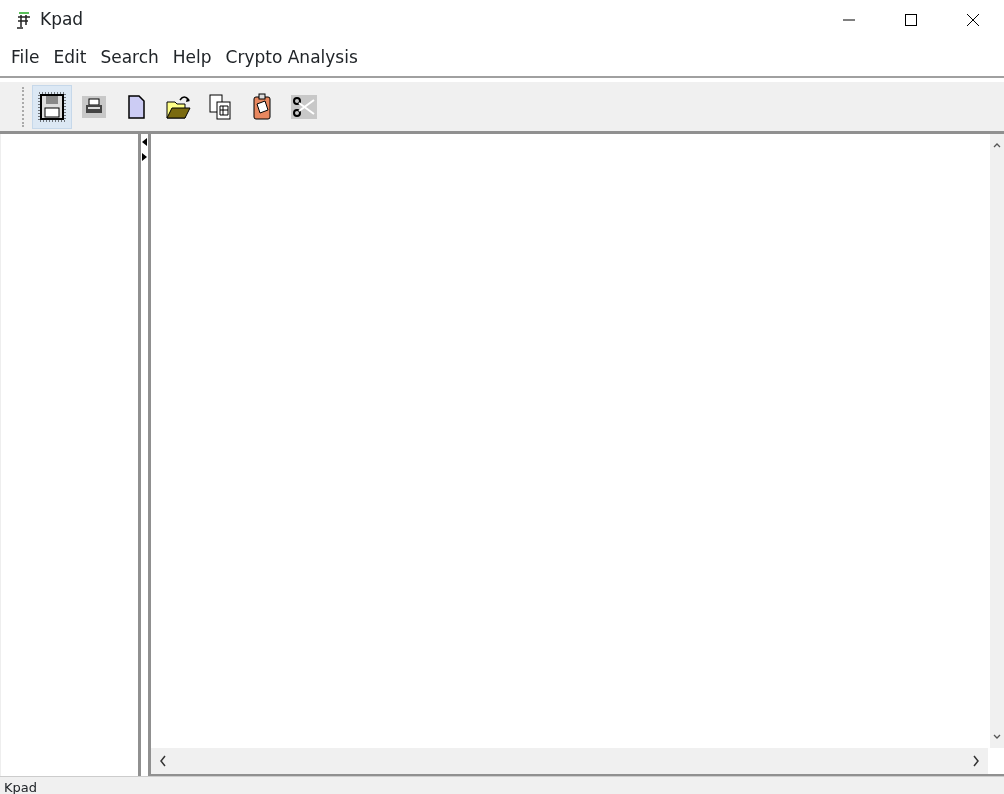 The width and height of the screenshot is (1004, 794). Describe the element at coordinates (24, 20) in the screenshot. I see `app-icon` at that location.